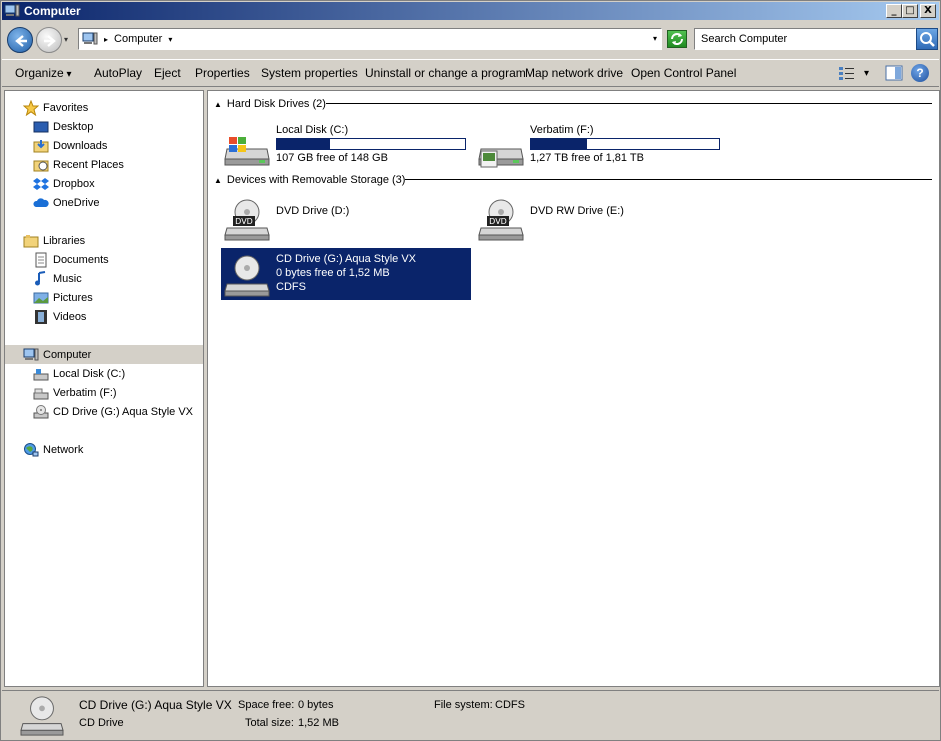  I want to click on drive-tile-d: DVD DVD Drive (D:), so click(346, 218).